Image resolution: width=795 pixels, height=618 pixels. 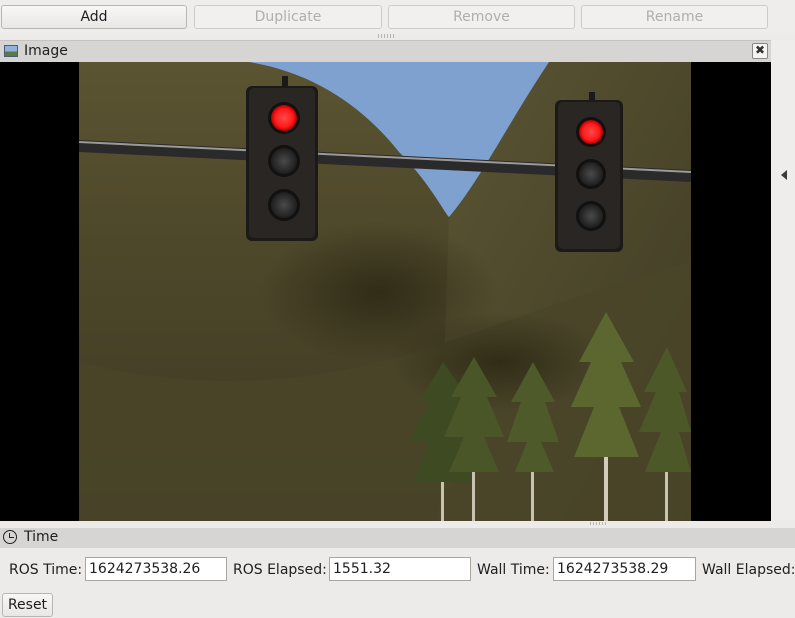 What do you see at coordinates (624, 569) in the screenshot?
I see `wall-time-field: 1624273538.29` at bounding box center [624, 569].